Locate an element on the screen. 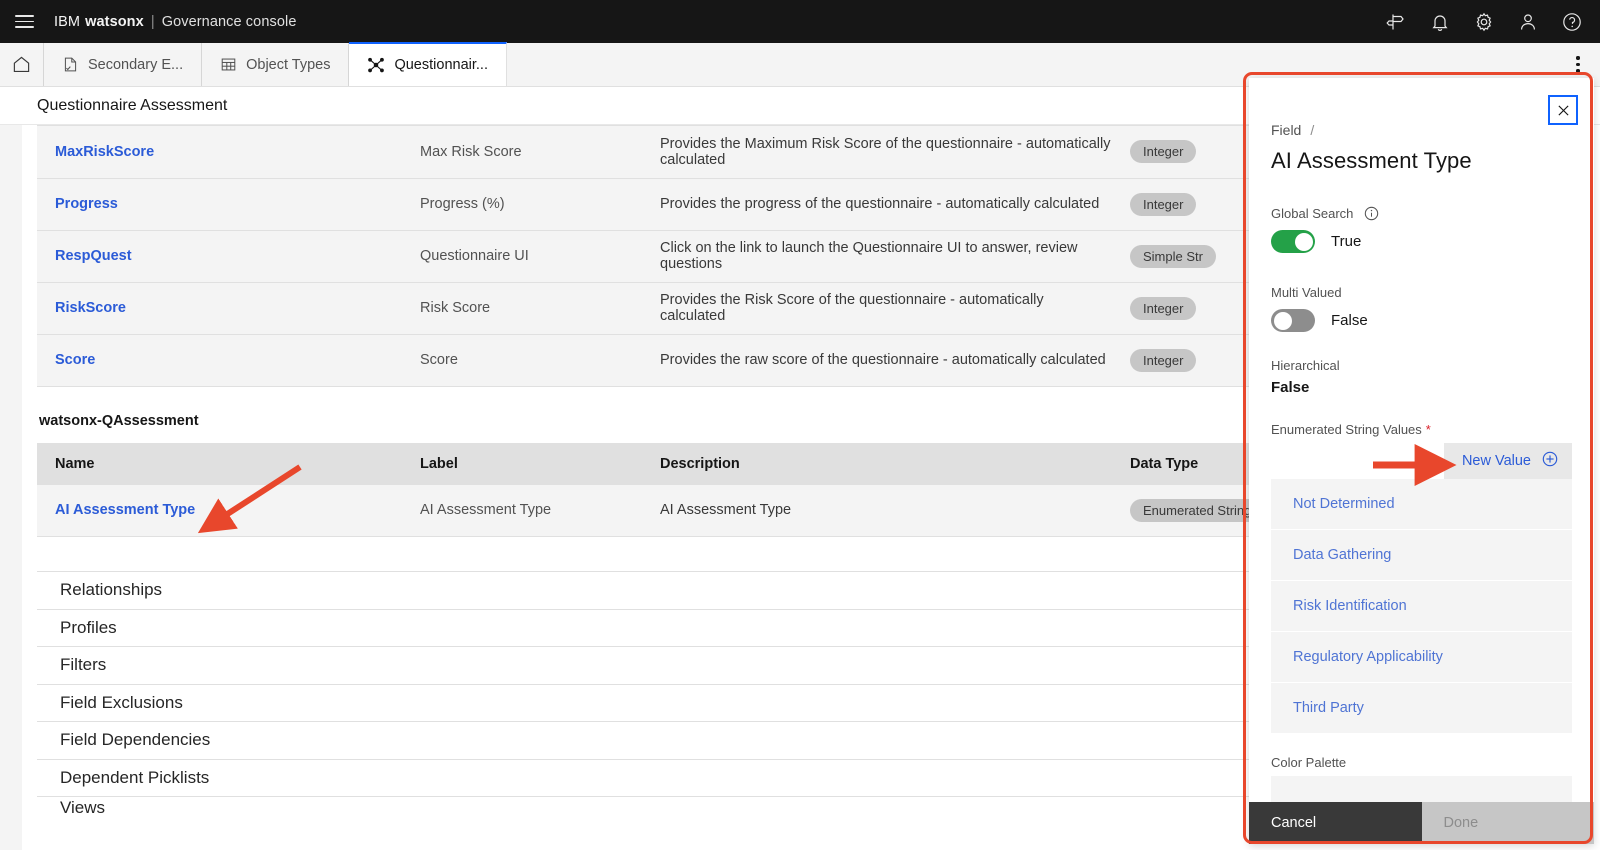 This screenshot has height=850, width=1600. accordion-label: Profiles is located at coordinates (88, 627).